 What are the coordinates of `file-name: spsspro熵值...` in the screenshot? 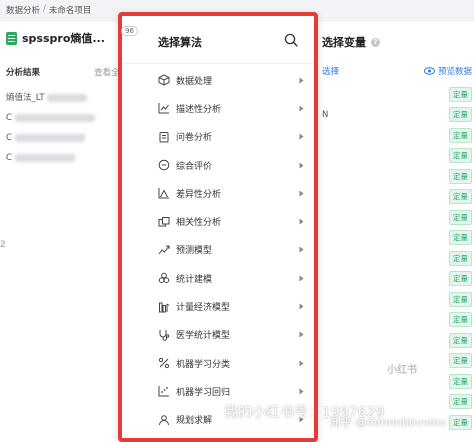 It's located at (63, 38).